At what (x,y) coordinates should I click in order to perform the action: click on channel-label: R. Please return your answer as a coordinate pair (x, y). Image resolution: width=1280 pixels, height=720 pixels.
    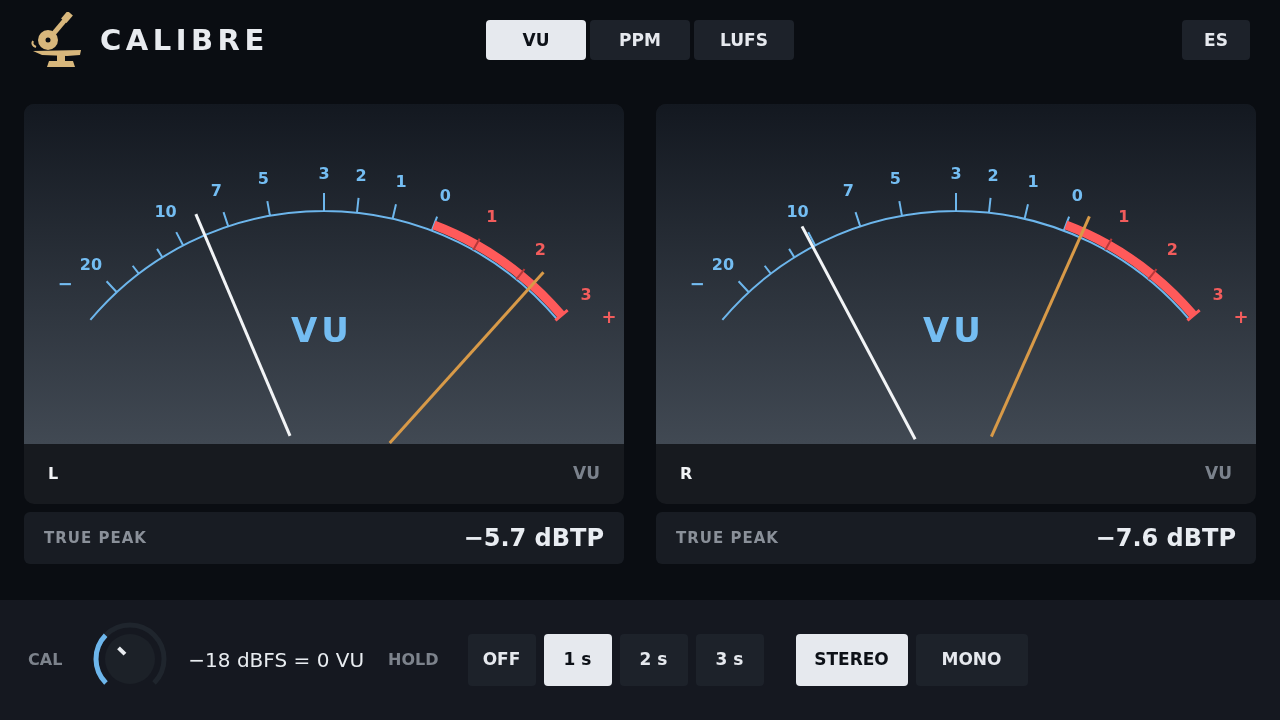
    Looking at the image, I should click on (686, 474).